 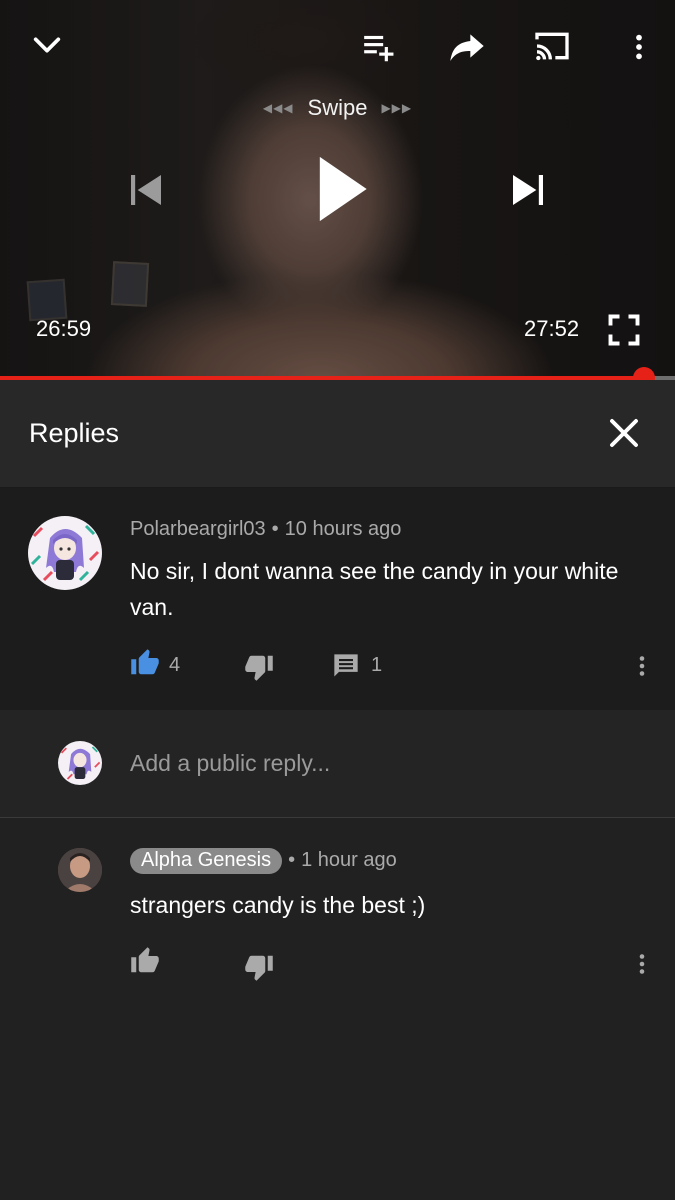 I want to click on add-to-playlist-icon, so click(x=380, y=47).